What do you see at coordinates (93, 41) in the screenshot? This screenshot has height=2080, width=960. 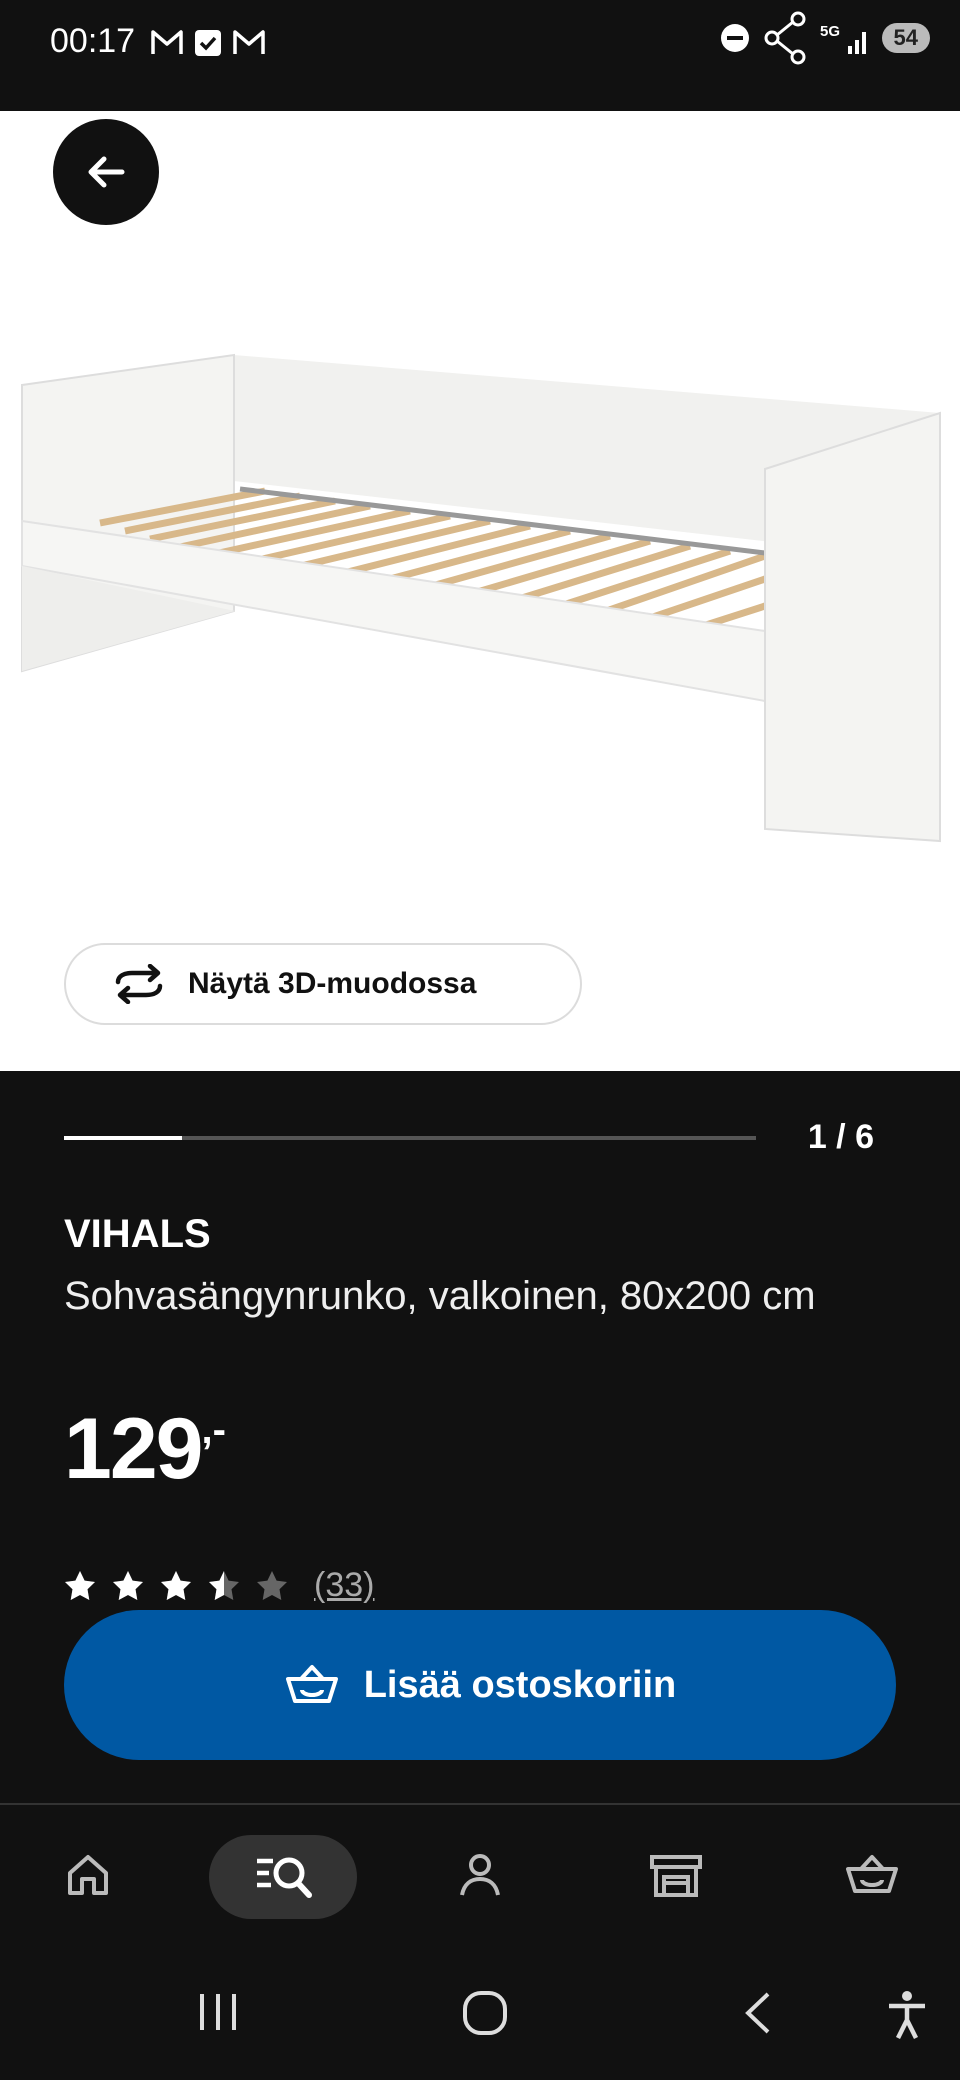 I see `status-time: 00:17` at bounding box center [93, 41].